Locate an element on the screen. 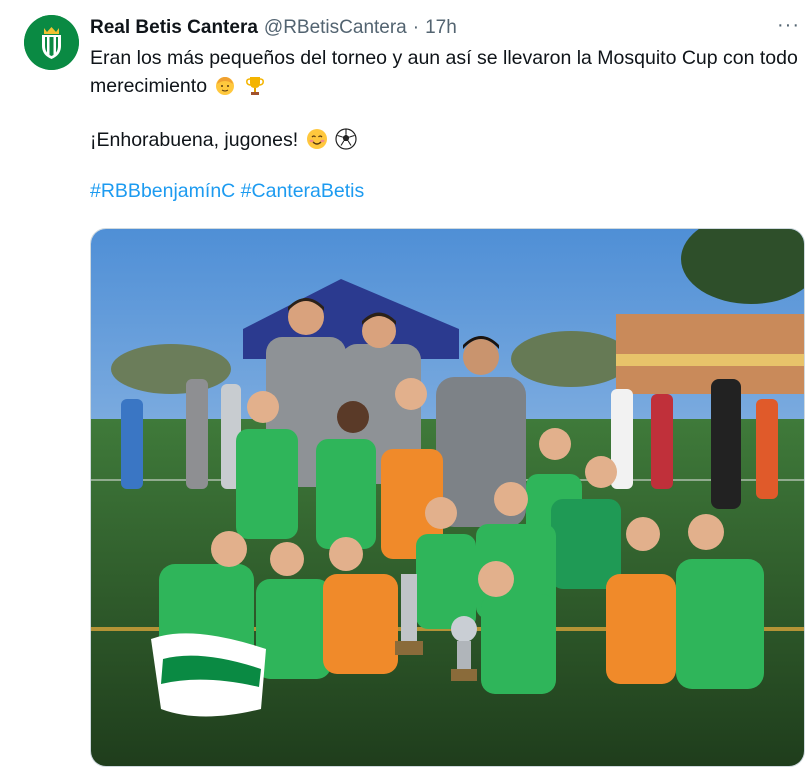 This screenshot has width=810, height=769. author-handle: @RBetisCantera is located at coordinates (335, 28).